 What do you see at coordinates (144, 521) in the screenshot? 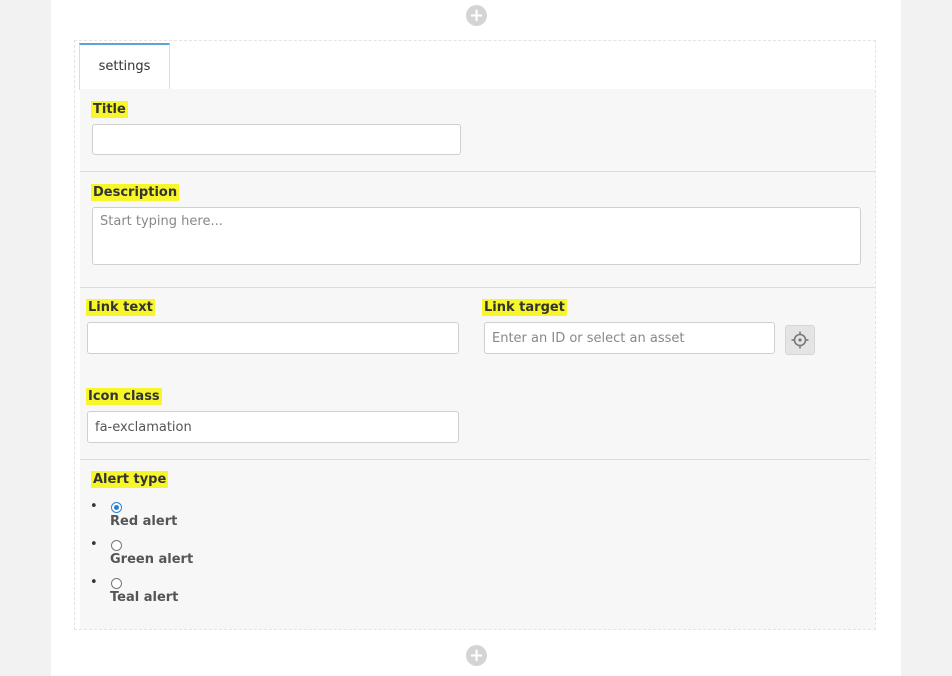
I see `radio-label: Red alert` at bounding box center [144, 521].